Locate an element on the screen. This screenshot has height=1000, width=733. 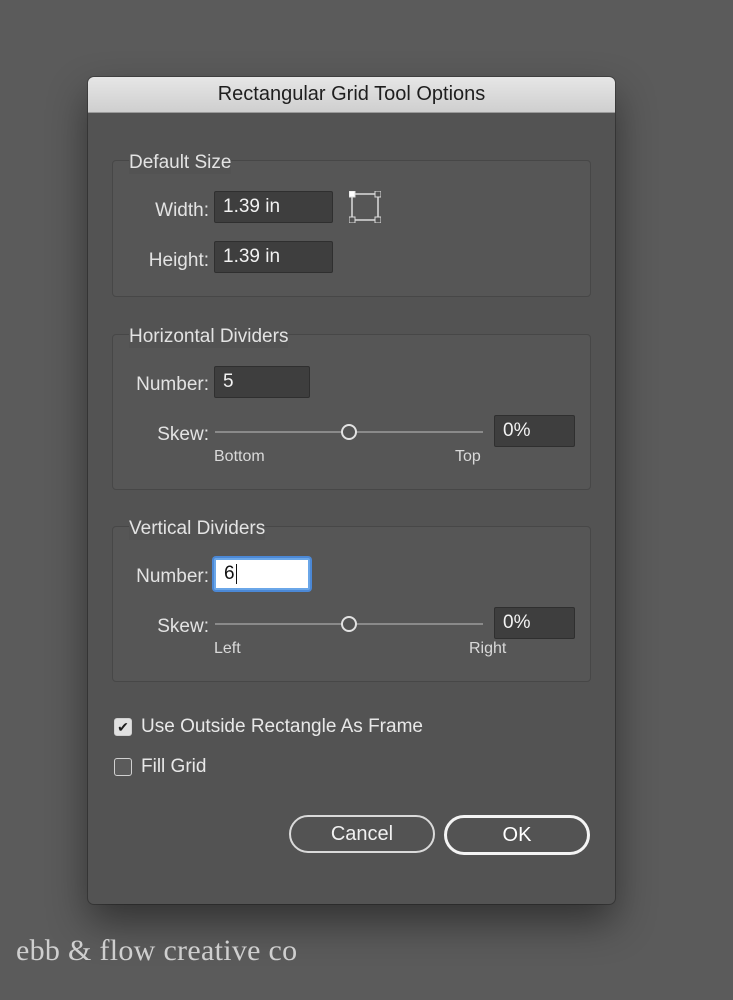
horizontal-skew-slider-handle is located at coordinates (349, 432).